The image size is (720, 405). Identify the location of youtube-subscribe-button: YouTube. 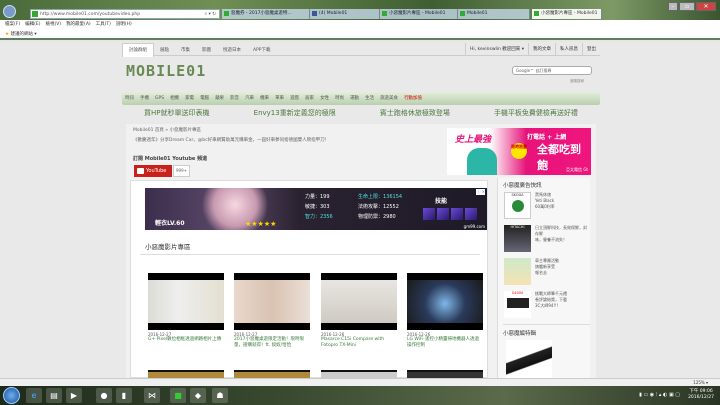
(153, 171).